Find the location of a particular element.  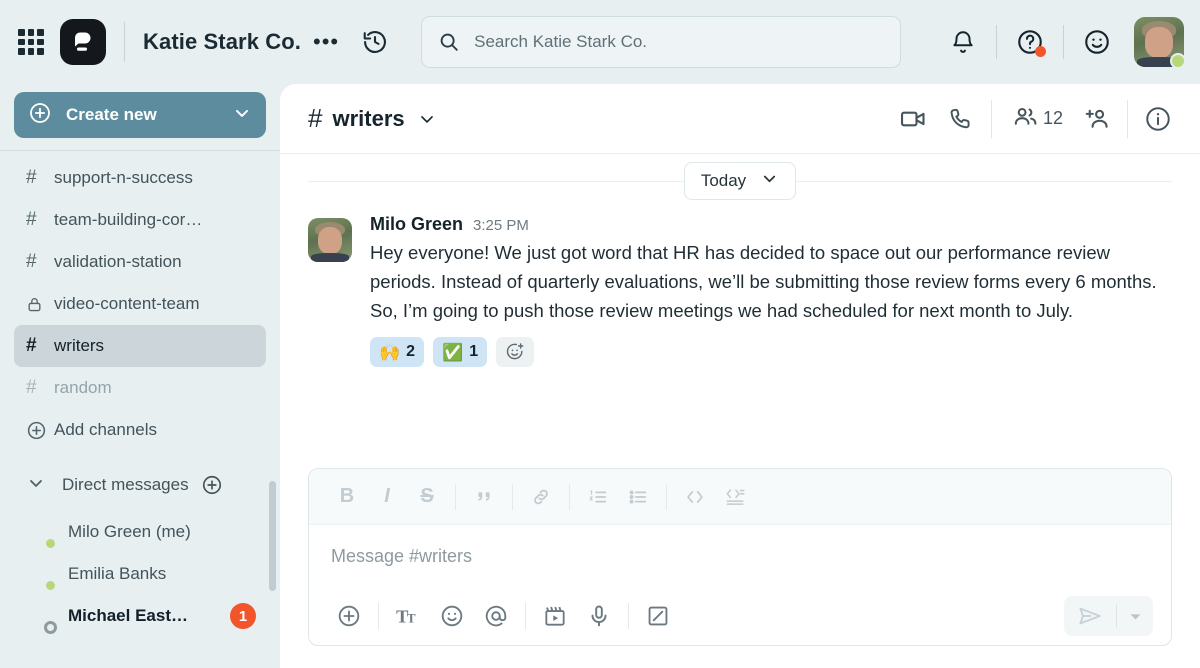

sidebar-item-support-n-success: # support-n-success is located at coordinates (140, 178).